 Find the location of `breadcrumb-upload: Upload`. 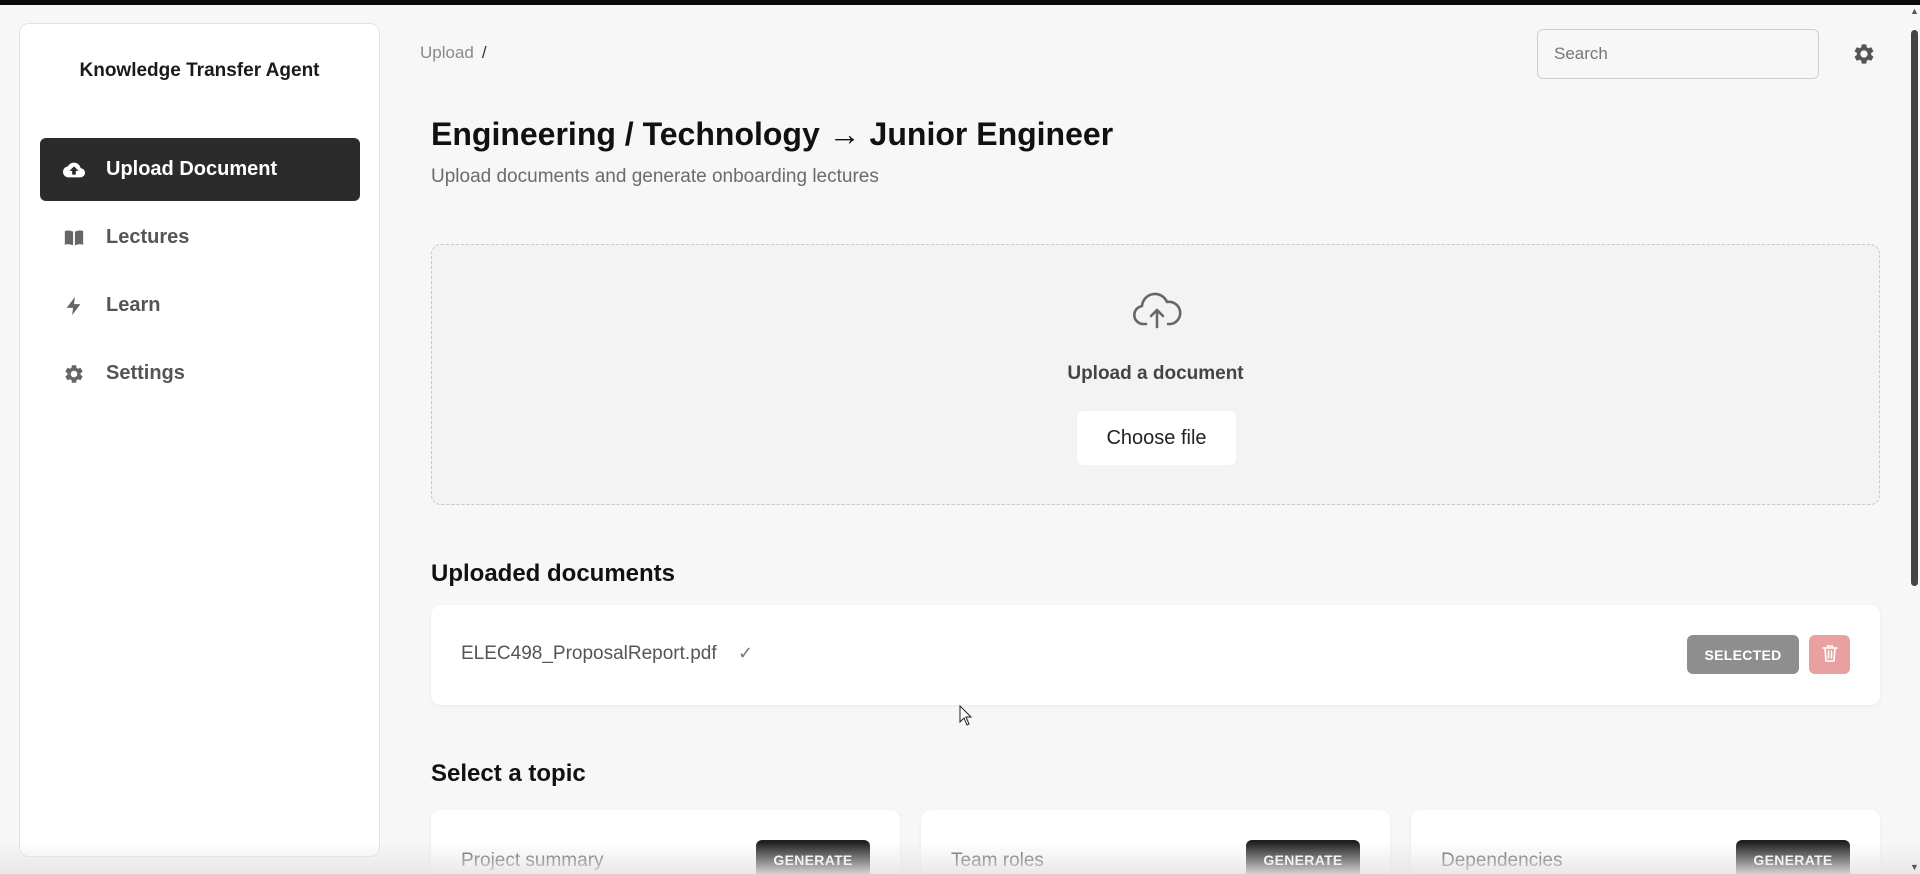

breadcrumb-upload: Upload is located at coordinates (447, 52).